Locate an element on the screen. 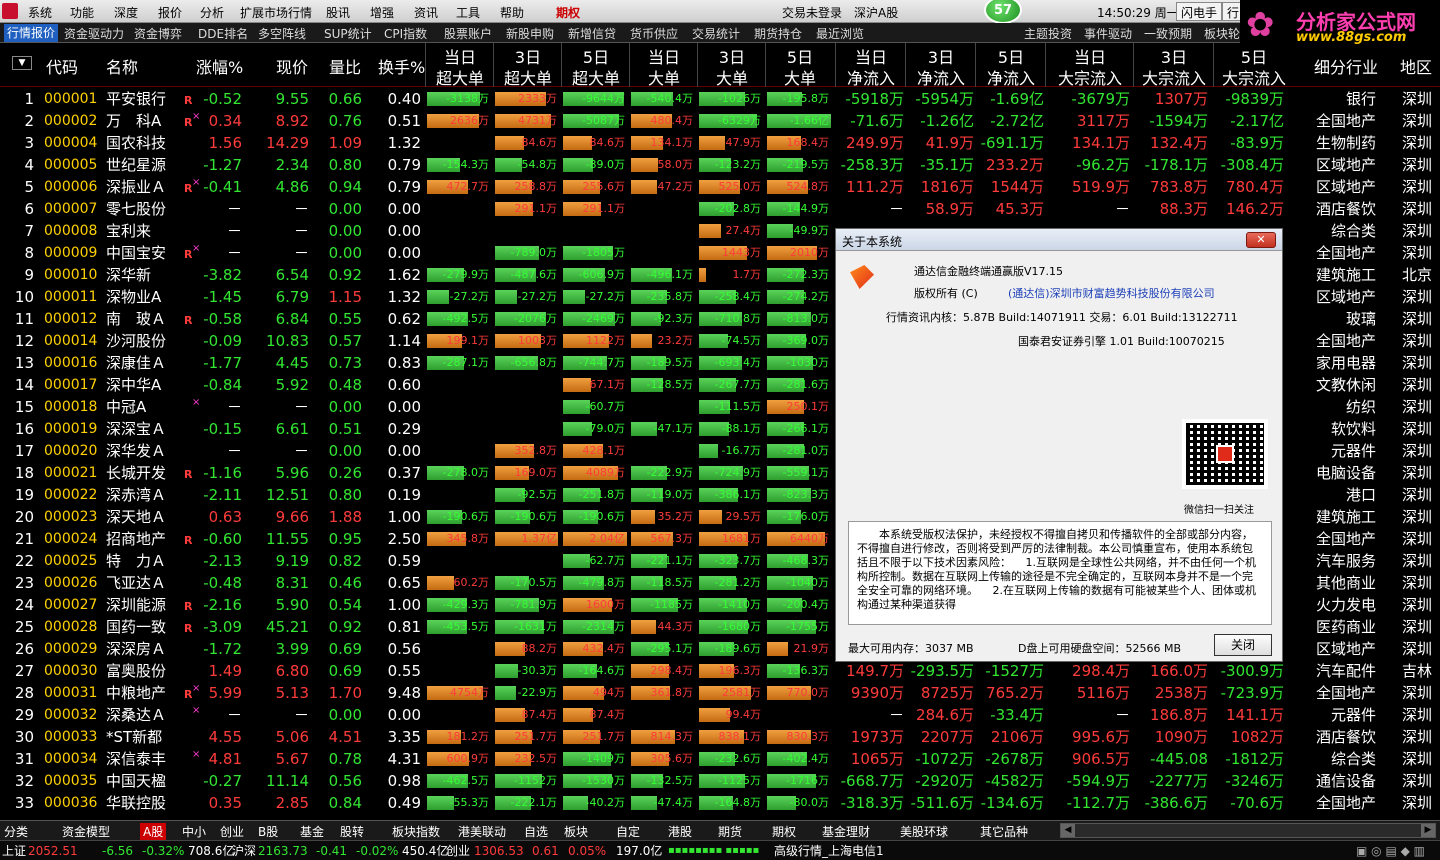  col-chg: 涨幅% is located at coordinates (219, 66).